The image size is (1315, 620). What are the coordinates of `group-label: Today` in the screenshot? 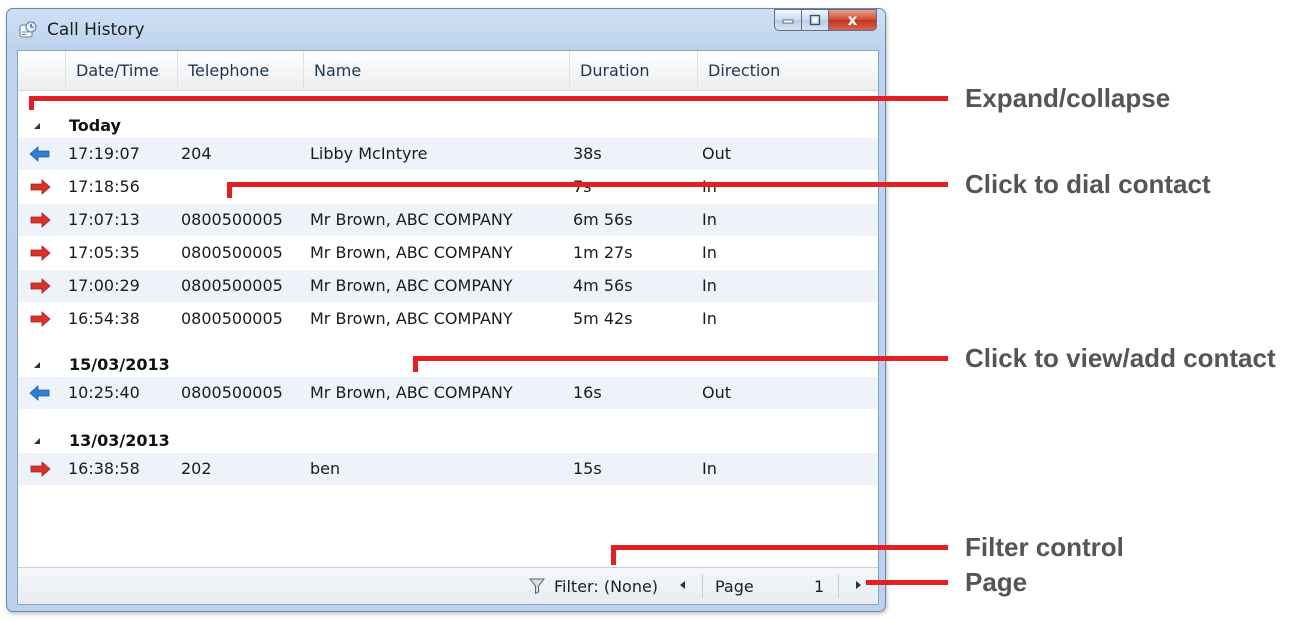 It's located at (95, 125).